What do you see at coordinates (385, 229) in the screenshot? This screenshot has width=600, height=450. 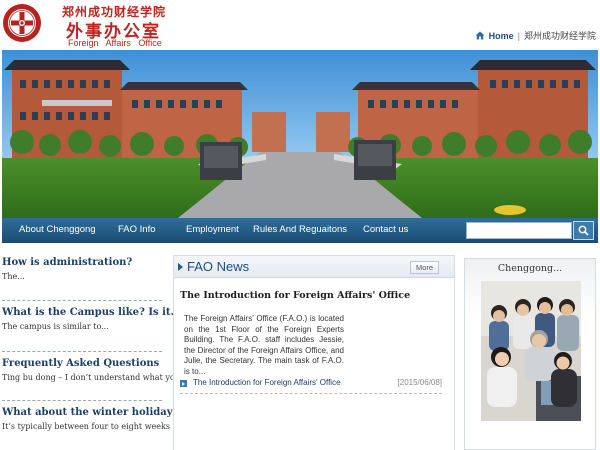 I see `nav-contact-us: Contact us` at bounding box center [385, 229].